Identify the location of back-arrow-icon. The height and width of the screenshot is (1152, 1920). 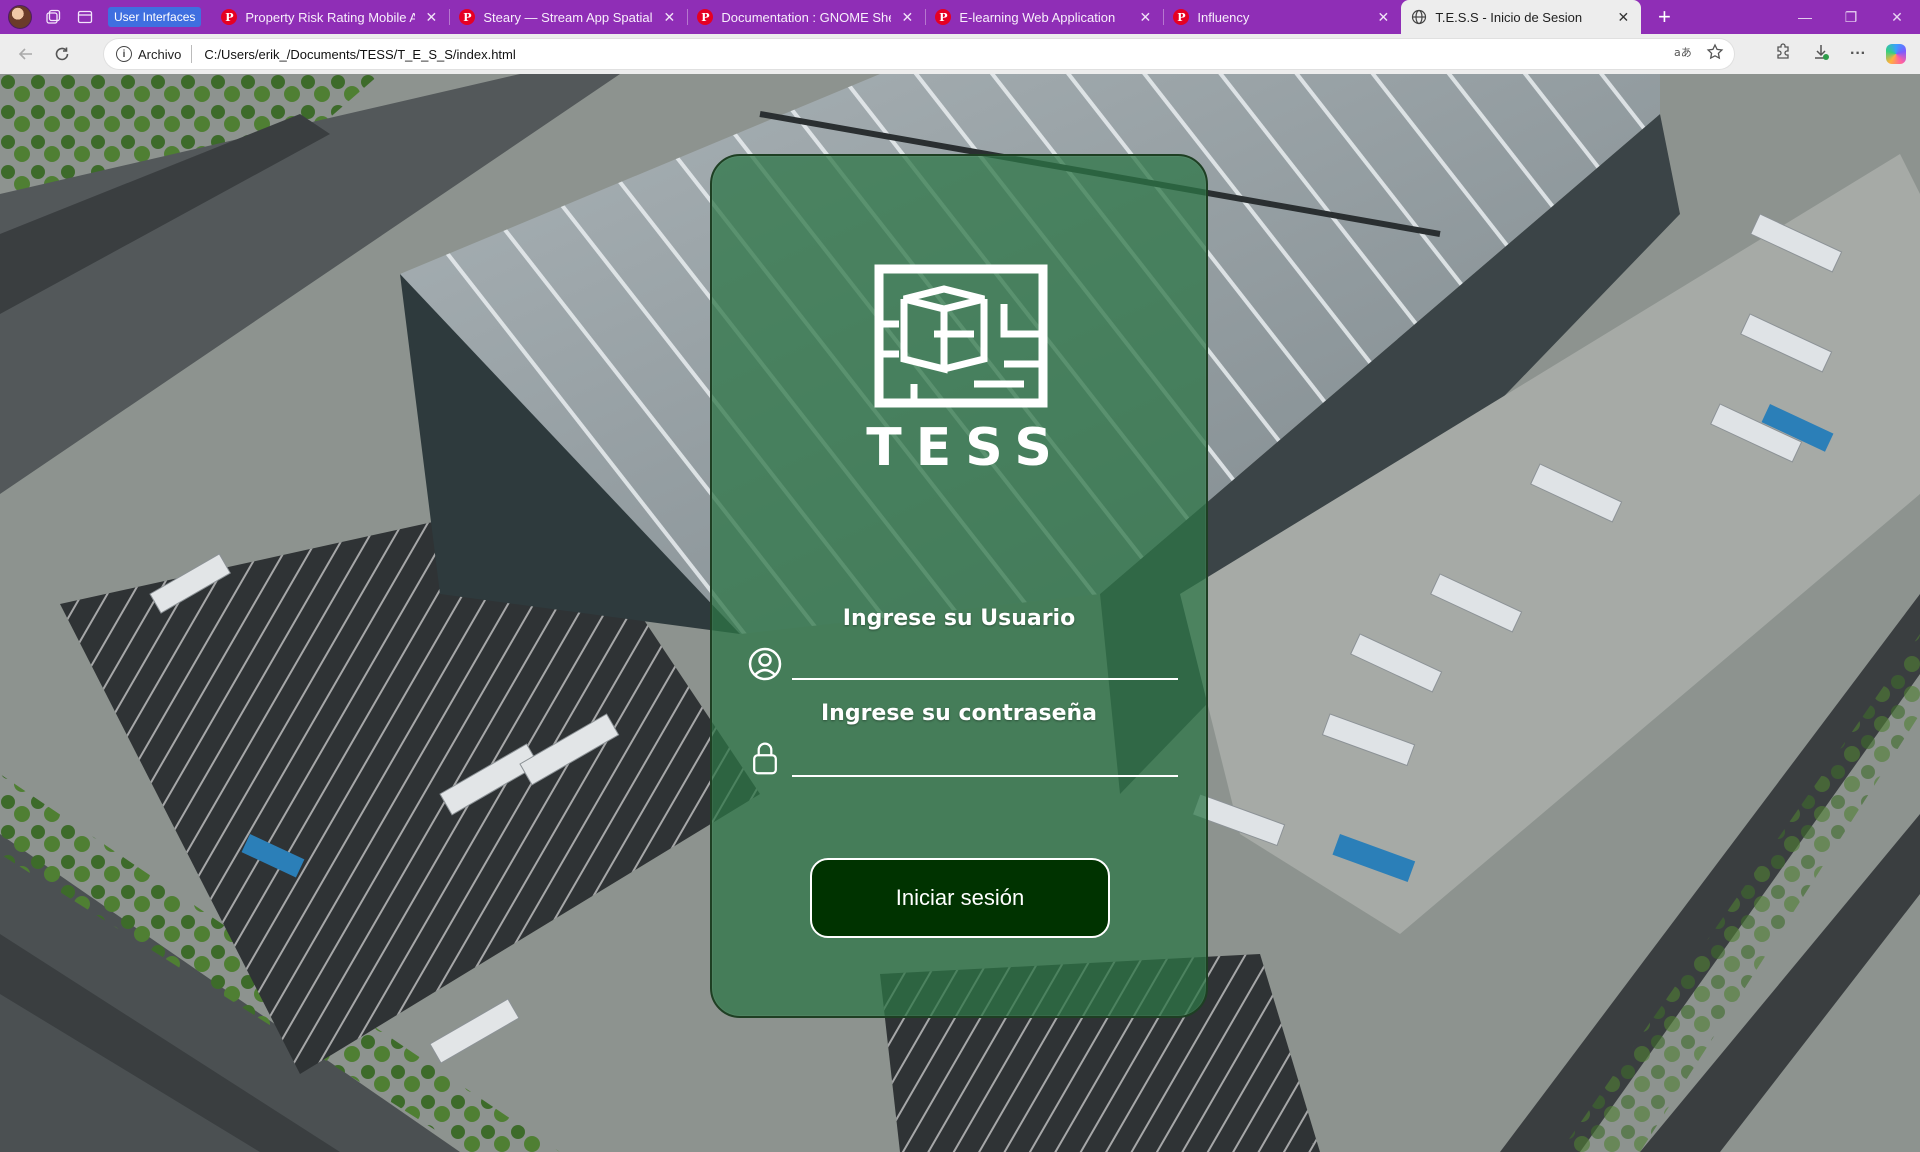
(26, 54).